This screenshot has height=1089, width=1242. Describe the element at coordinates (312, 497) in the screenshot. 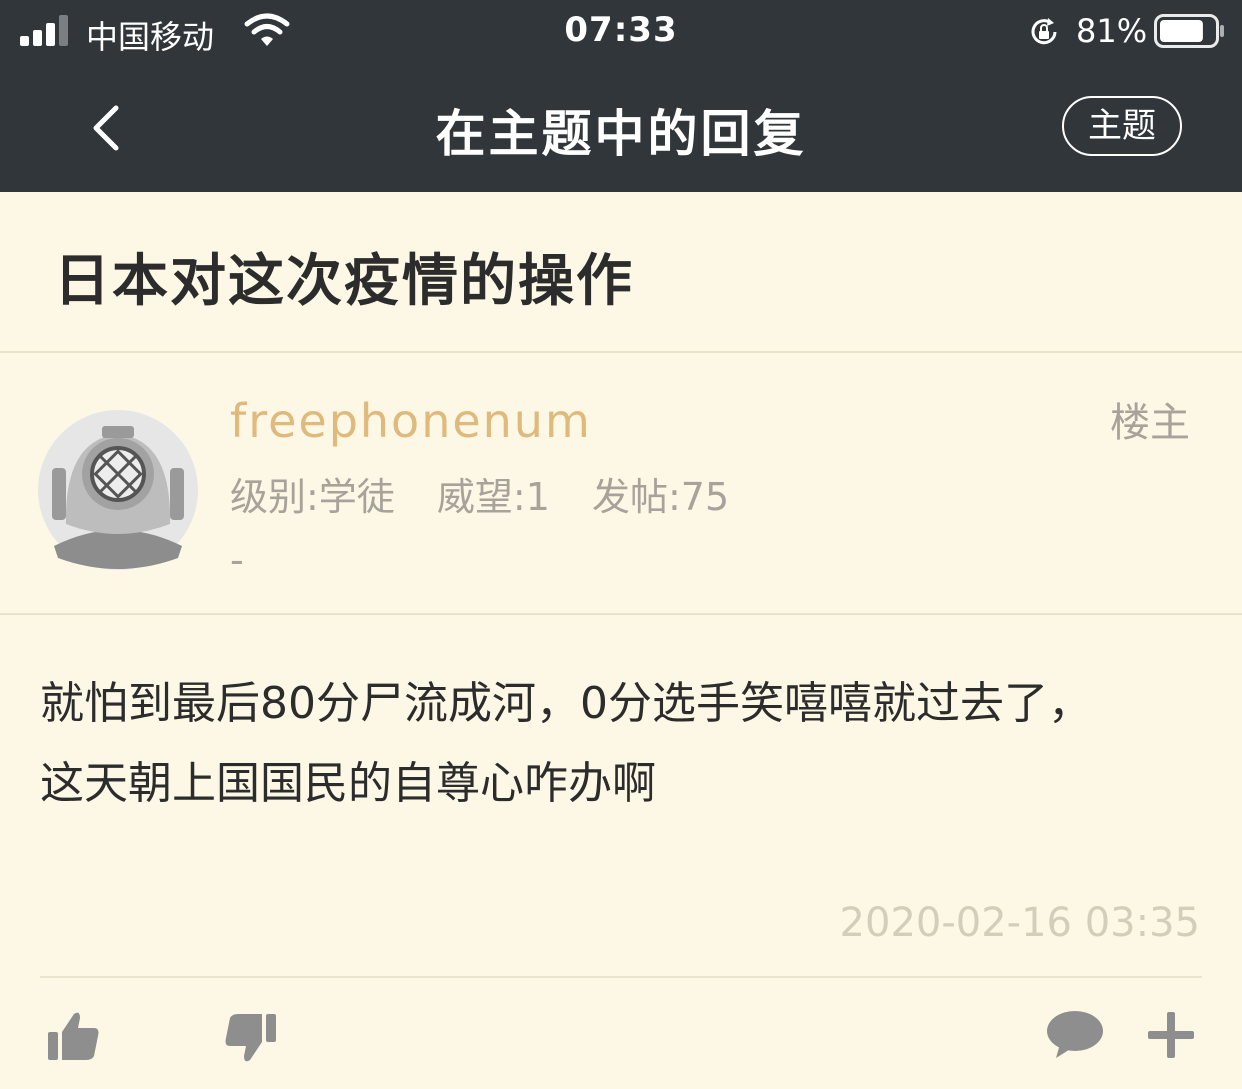

I see `user-level: 级别:学徒` at that location.